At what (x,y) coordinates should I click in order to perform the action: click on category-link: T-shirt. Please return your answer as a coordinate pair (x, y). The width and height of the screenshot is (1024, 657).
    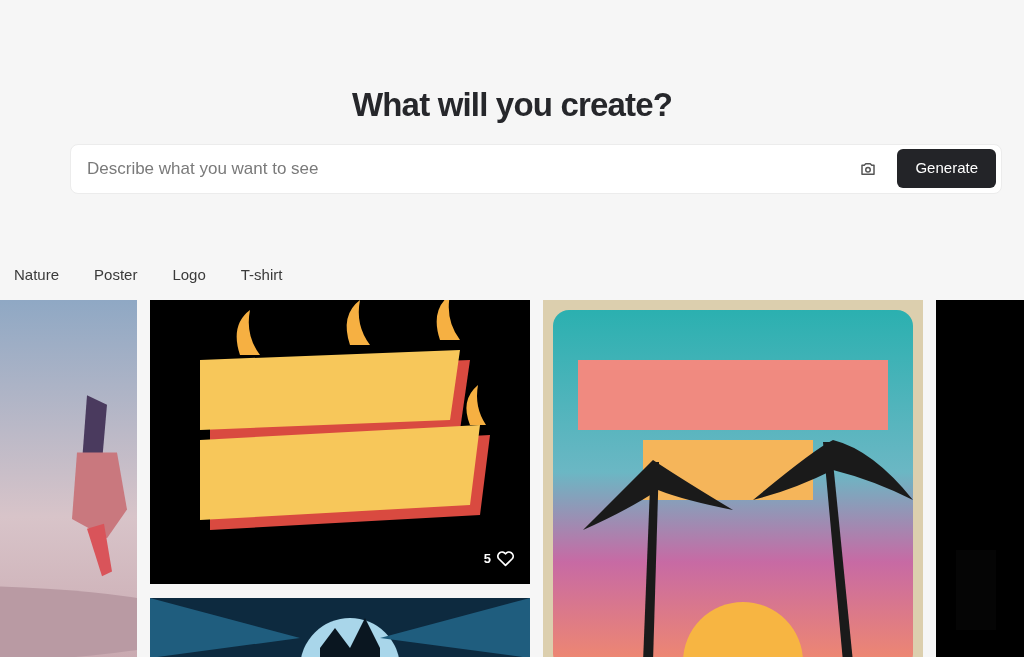
    Looking at the image, I should click on (261, 274).